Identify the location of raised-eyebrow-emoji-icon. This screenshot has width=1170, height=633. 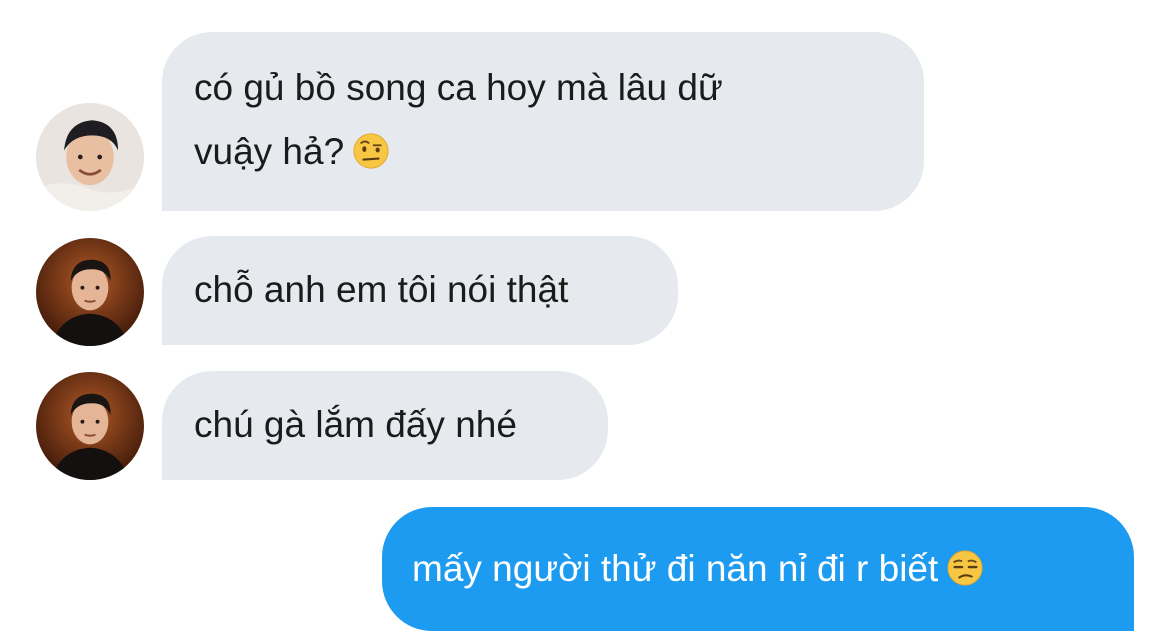
(371, 151).